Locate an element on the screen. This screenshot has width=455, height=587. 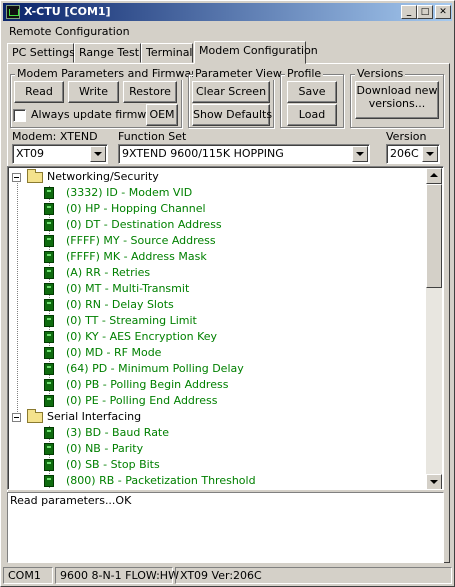
function-set-select: 9XTEND 9600/115K HOPPING is located at coordinates (244, 154).